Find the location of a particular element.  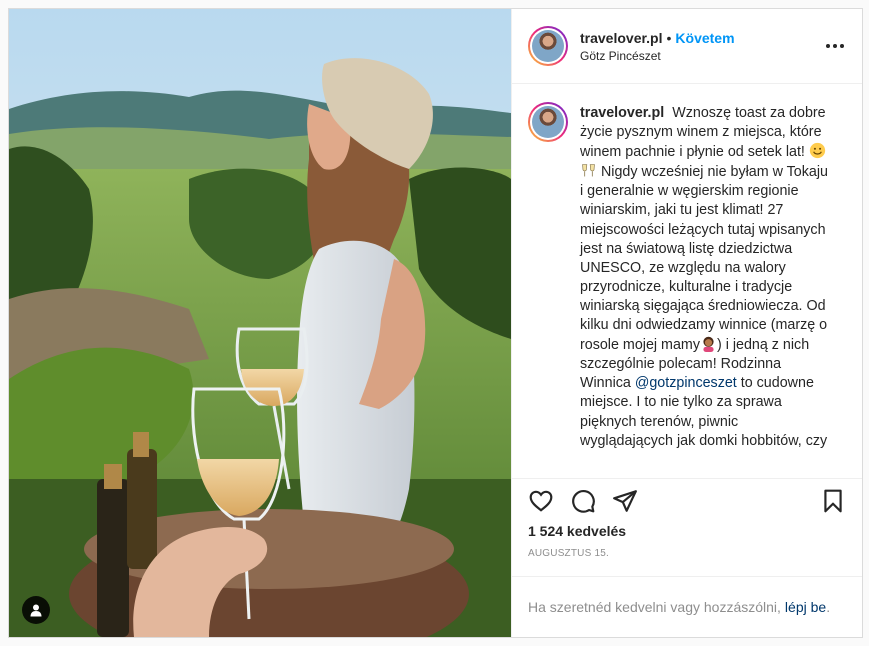

avatar is located at coordinates (548, 46).